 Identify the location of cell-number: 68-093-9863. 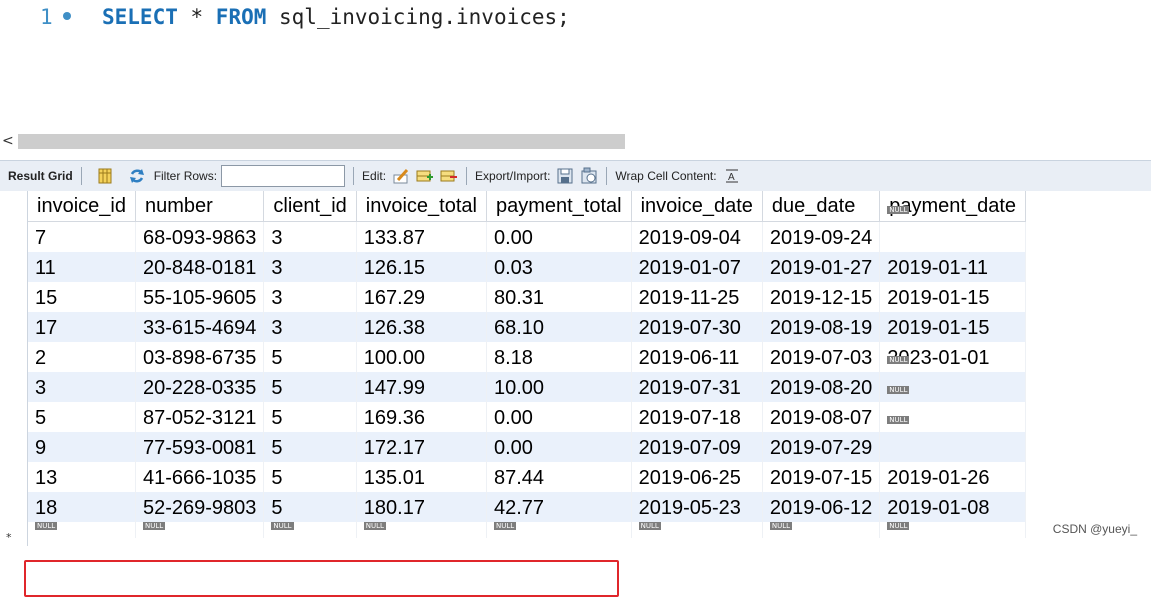
(200, 236).